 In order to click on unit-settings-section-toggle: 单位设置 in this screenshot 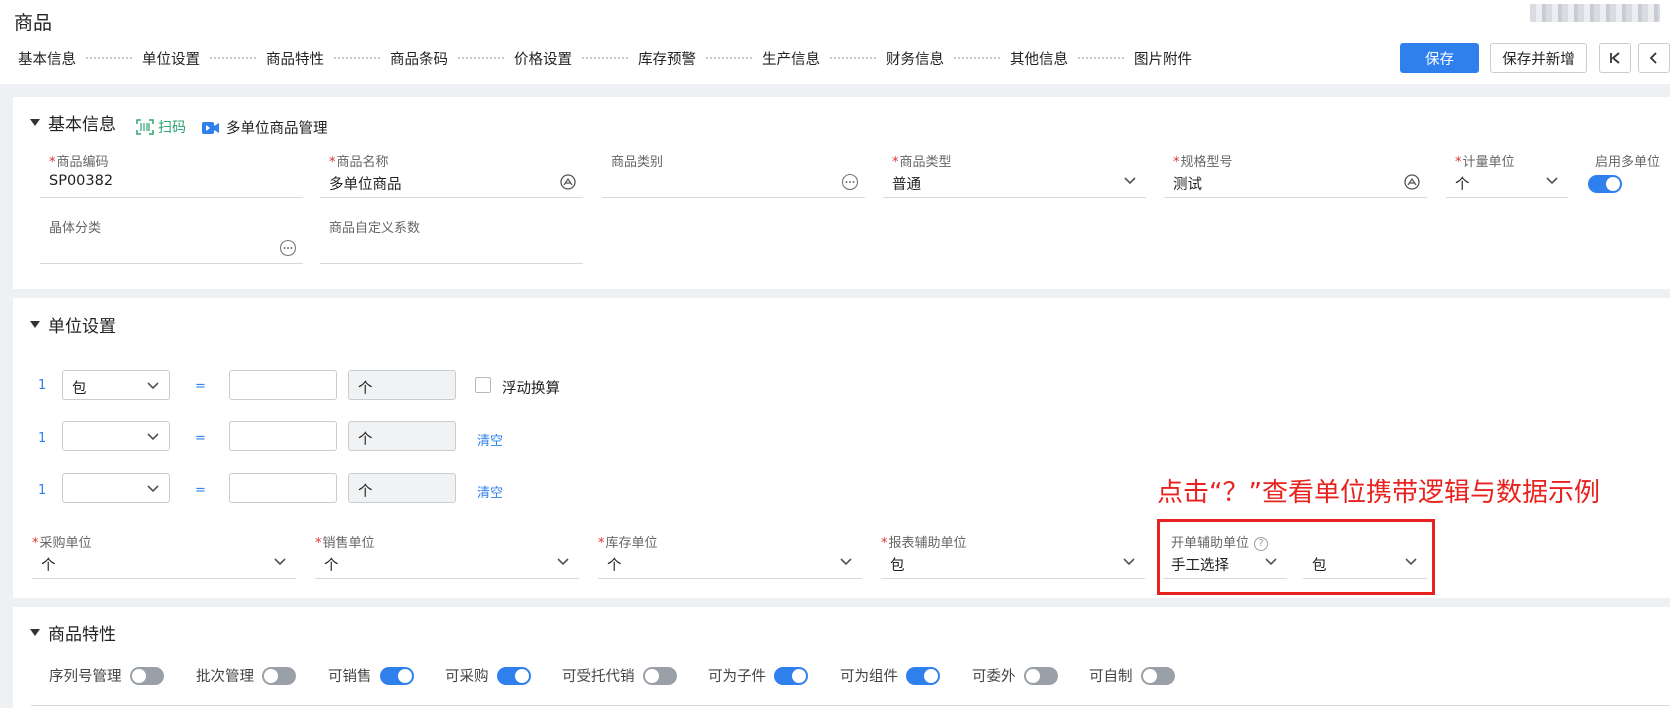, I will do `click(73, 324)`.